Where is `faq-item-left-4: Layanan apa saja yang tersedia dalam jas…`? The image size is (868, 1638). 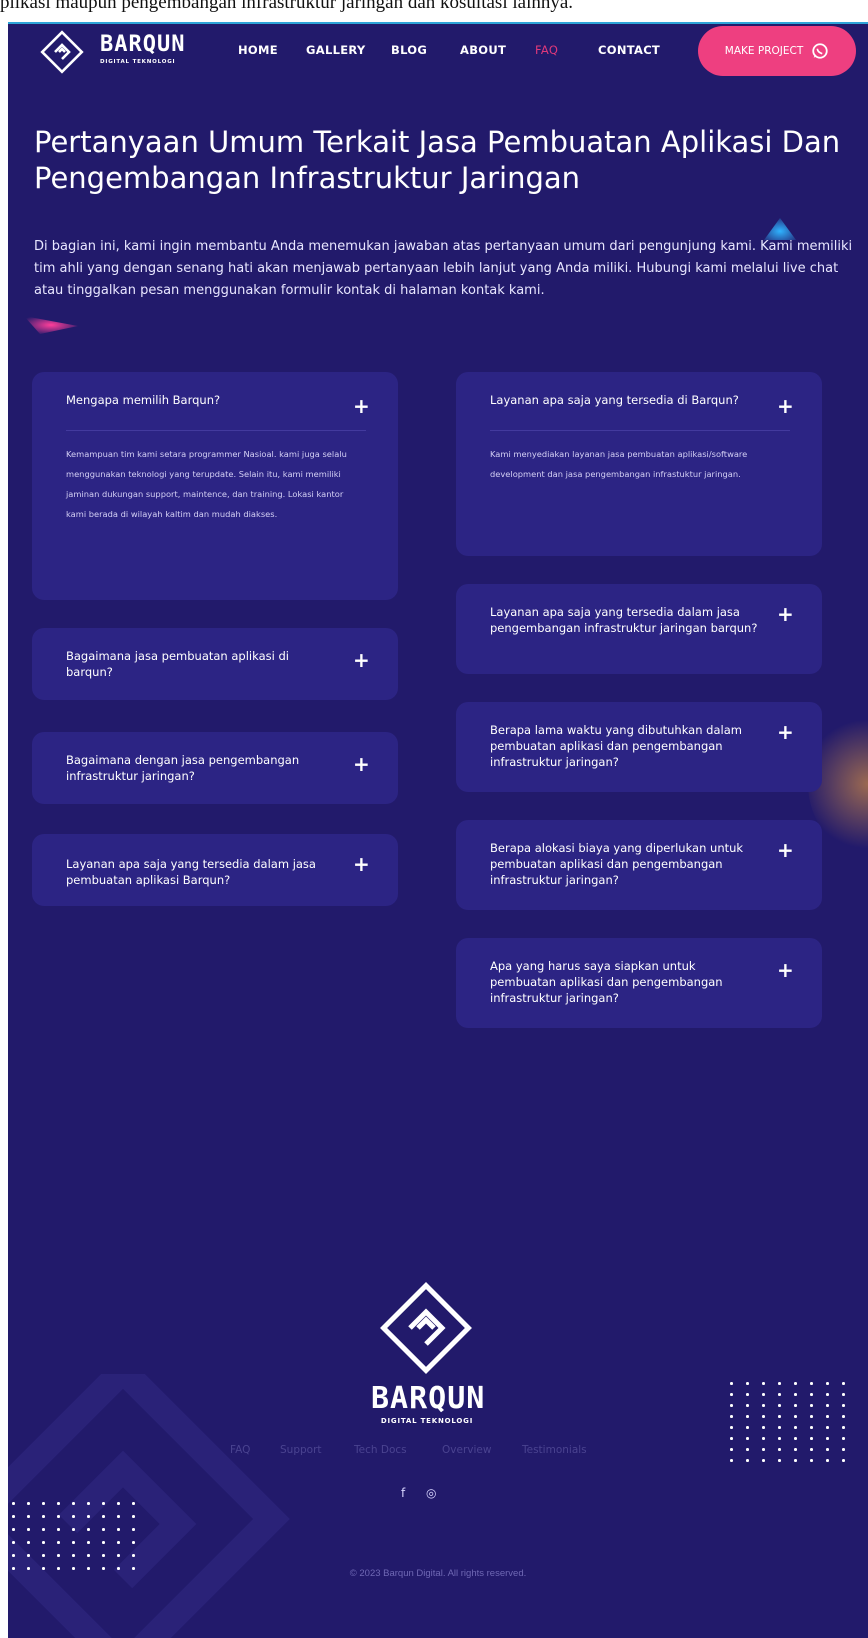 faq-item-left-4: Layanan apa saja yang tersedia dalam jas… is located at coordinates (215, 870).